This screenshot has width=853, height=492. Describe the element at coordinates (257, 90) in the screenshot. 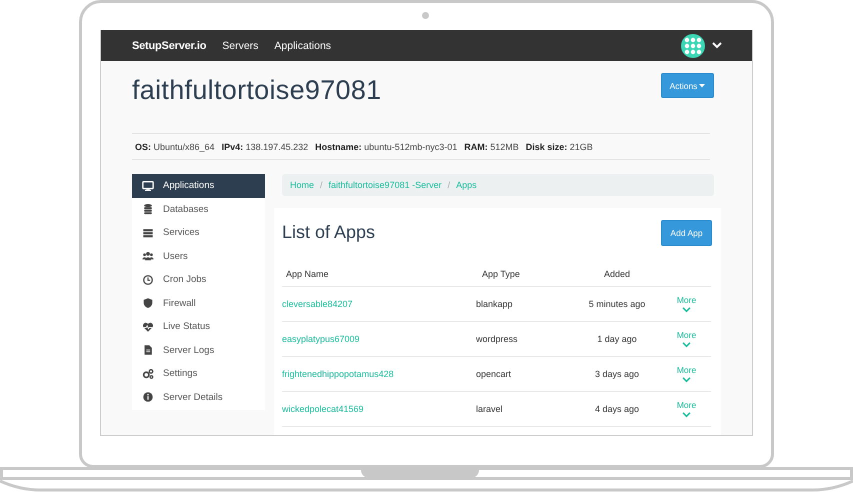

I see `server-title: faithfultortoise97081` at that location.